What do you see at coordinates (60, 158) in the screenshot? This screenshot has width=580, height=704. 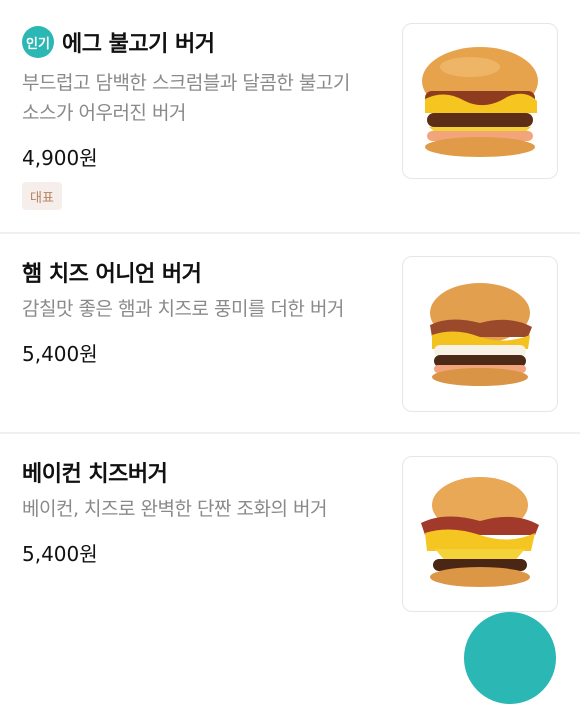 I see `menu-item-price: 4,900원` at bounding box center [60, 158].